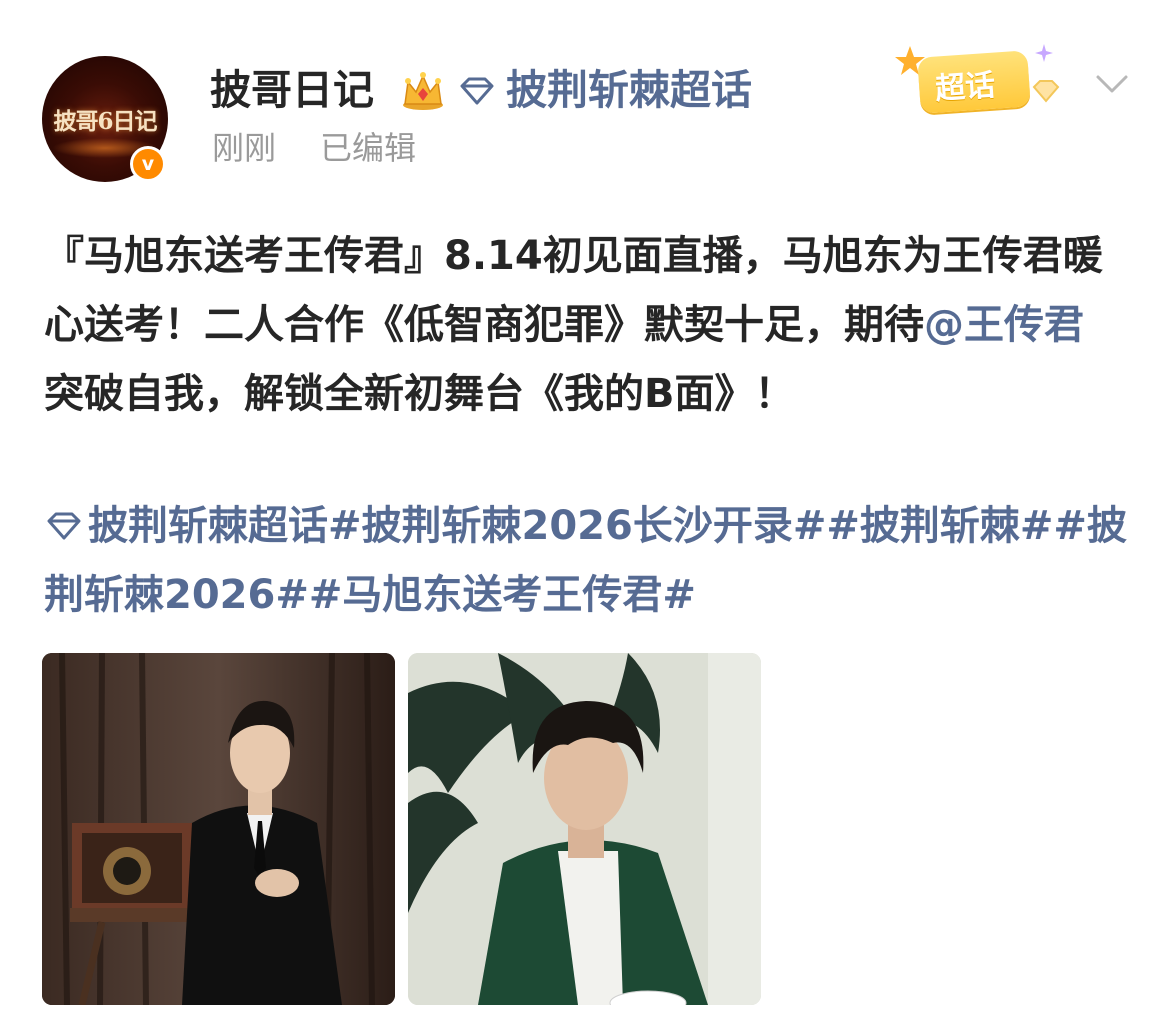  What do you see at coordinates (148, 164) in the screenshot?
I see `verified-badge-icon: v` at bounding box center [148, 164].